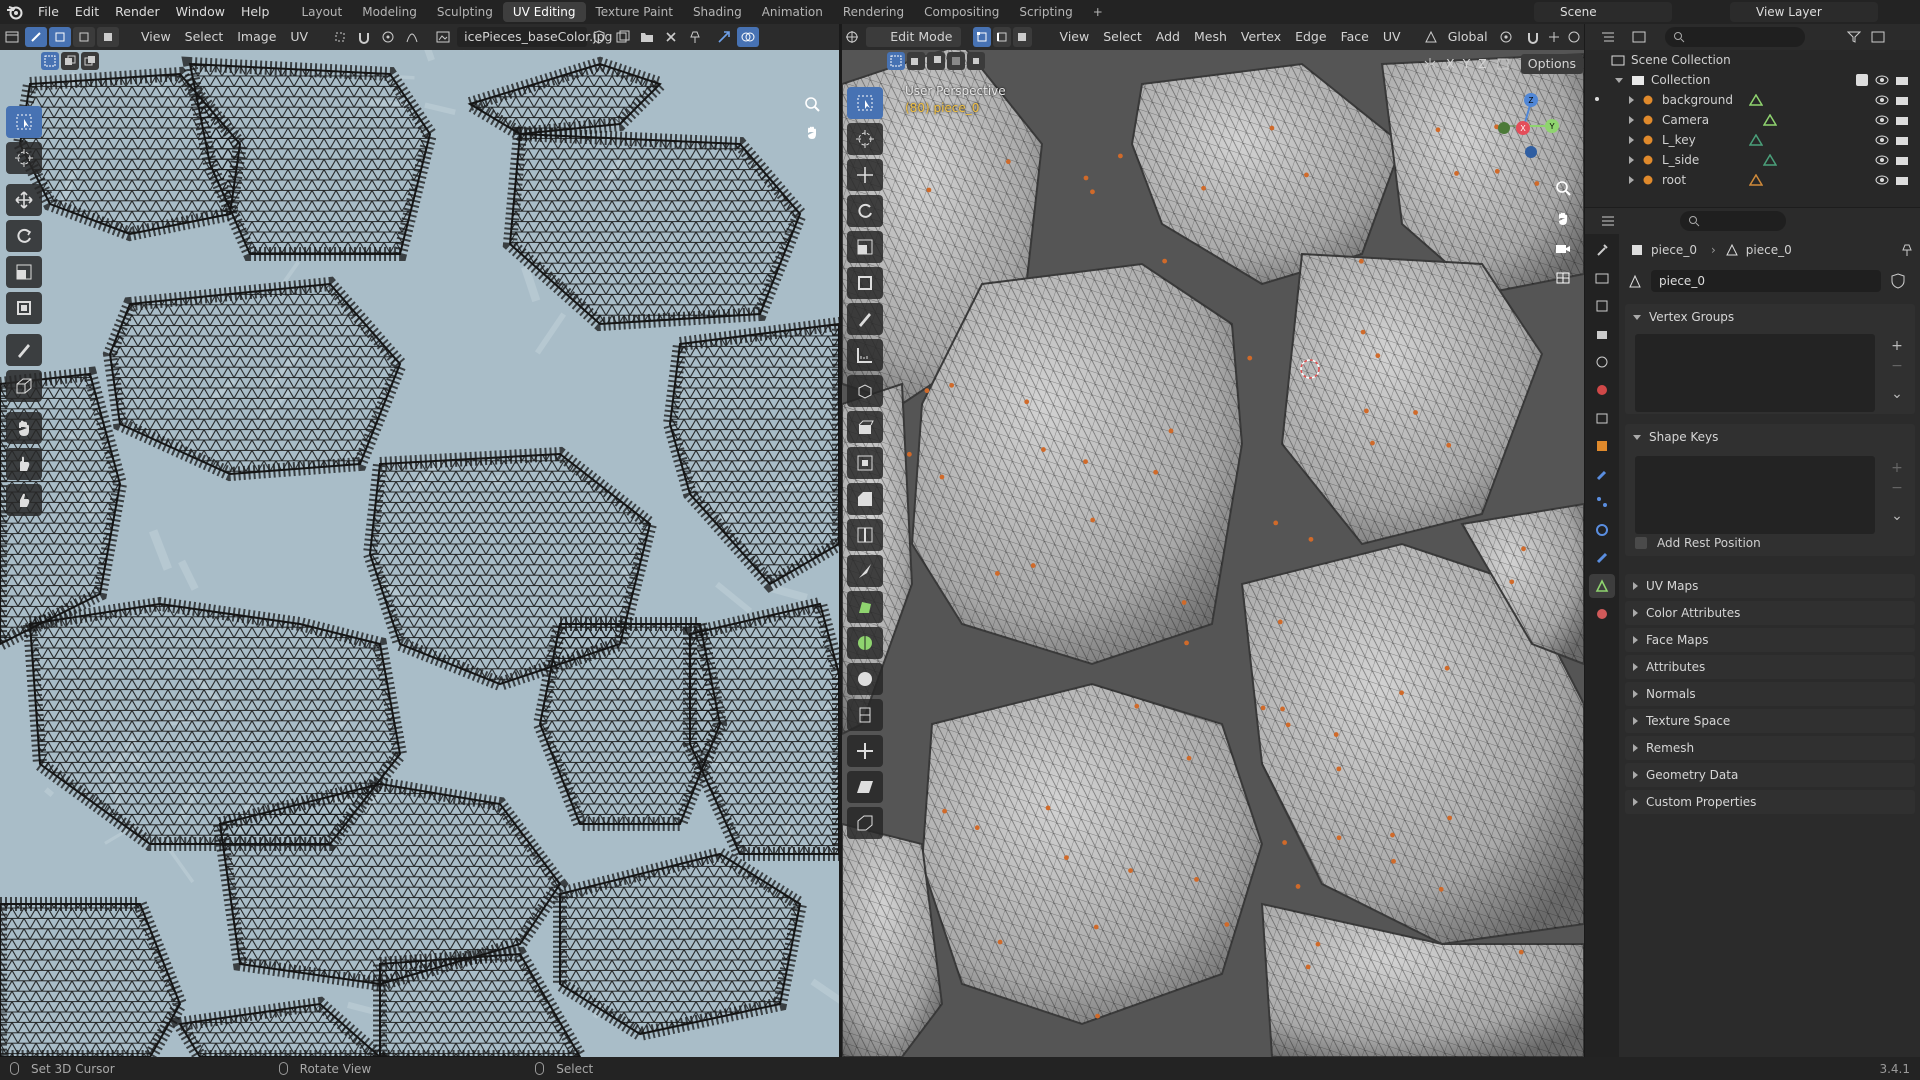 The height and width of the screenshot is (1080, 1920). Describe the element at coordinates (1045, 12) in the screenshot. I see `tab-scripting: Scripting` at that location.